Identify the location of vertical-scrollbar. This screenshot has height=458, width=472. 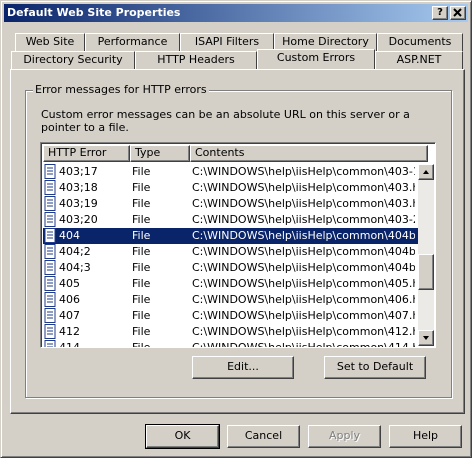
(426, 255).